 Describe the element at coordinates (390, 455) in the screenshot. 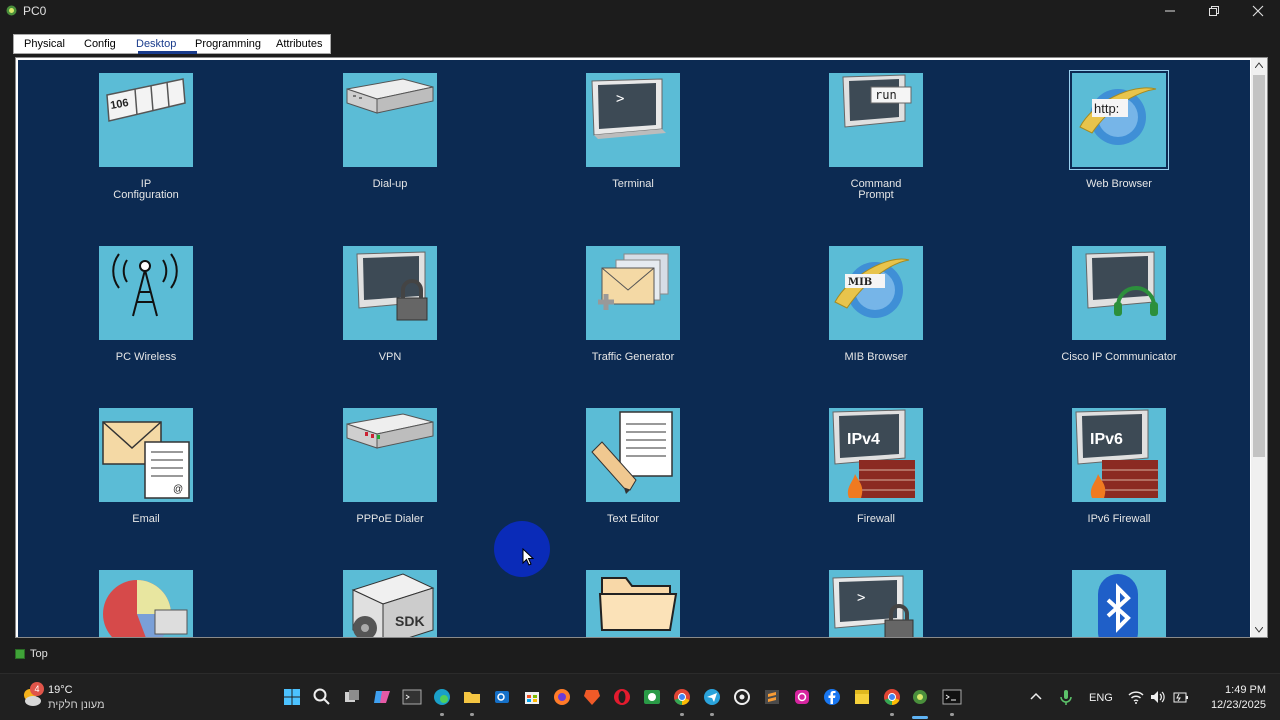

I see `pppoe-dialer-icon` at that location.